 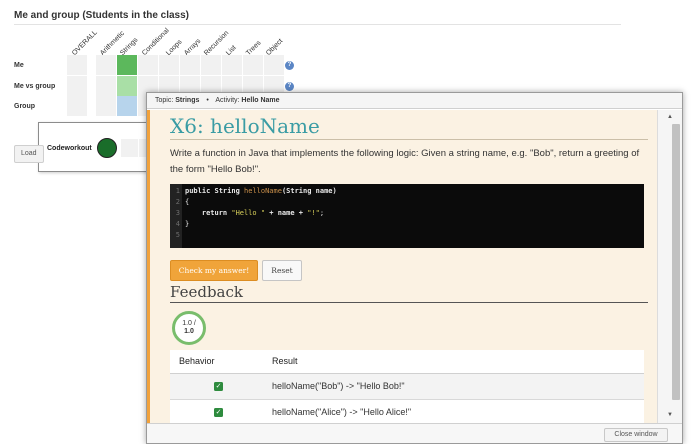 I want to click on row-label-me-vs-group: Me vs group, so click(x=35, y=86).